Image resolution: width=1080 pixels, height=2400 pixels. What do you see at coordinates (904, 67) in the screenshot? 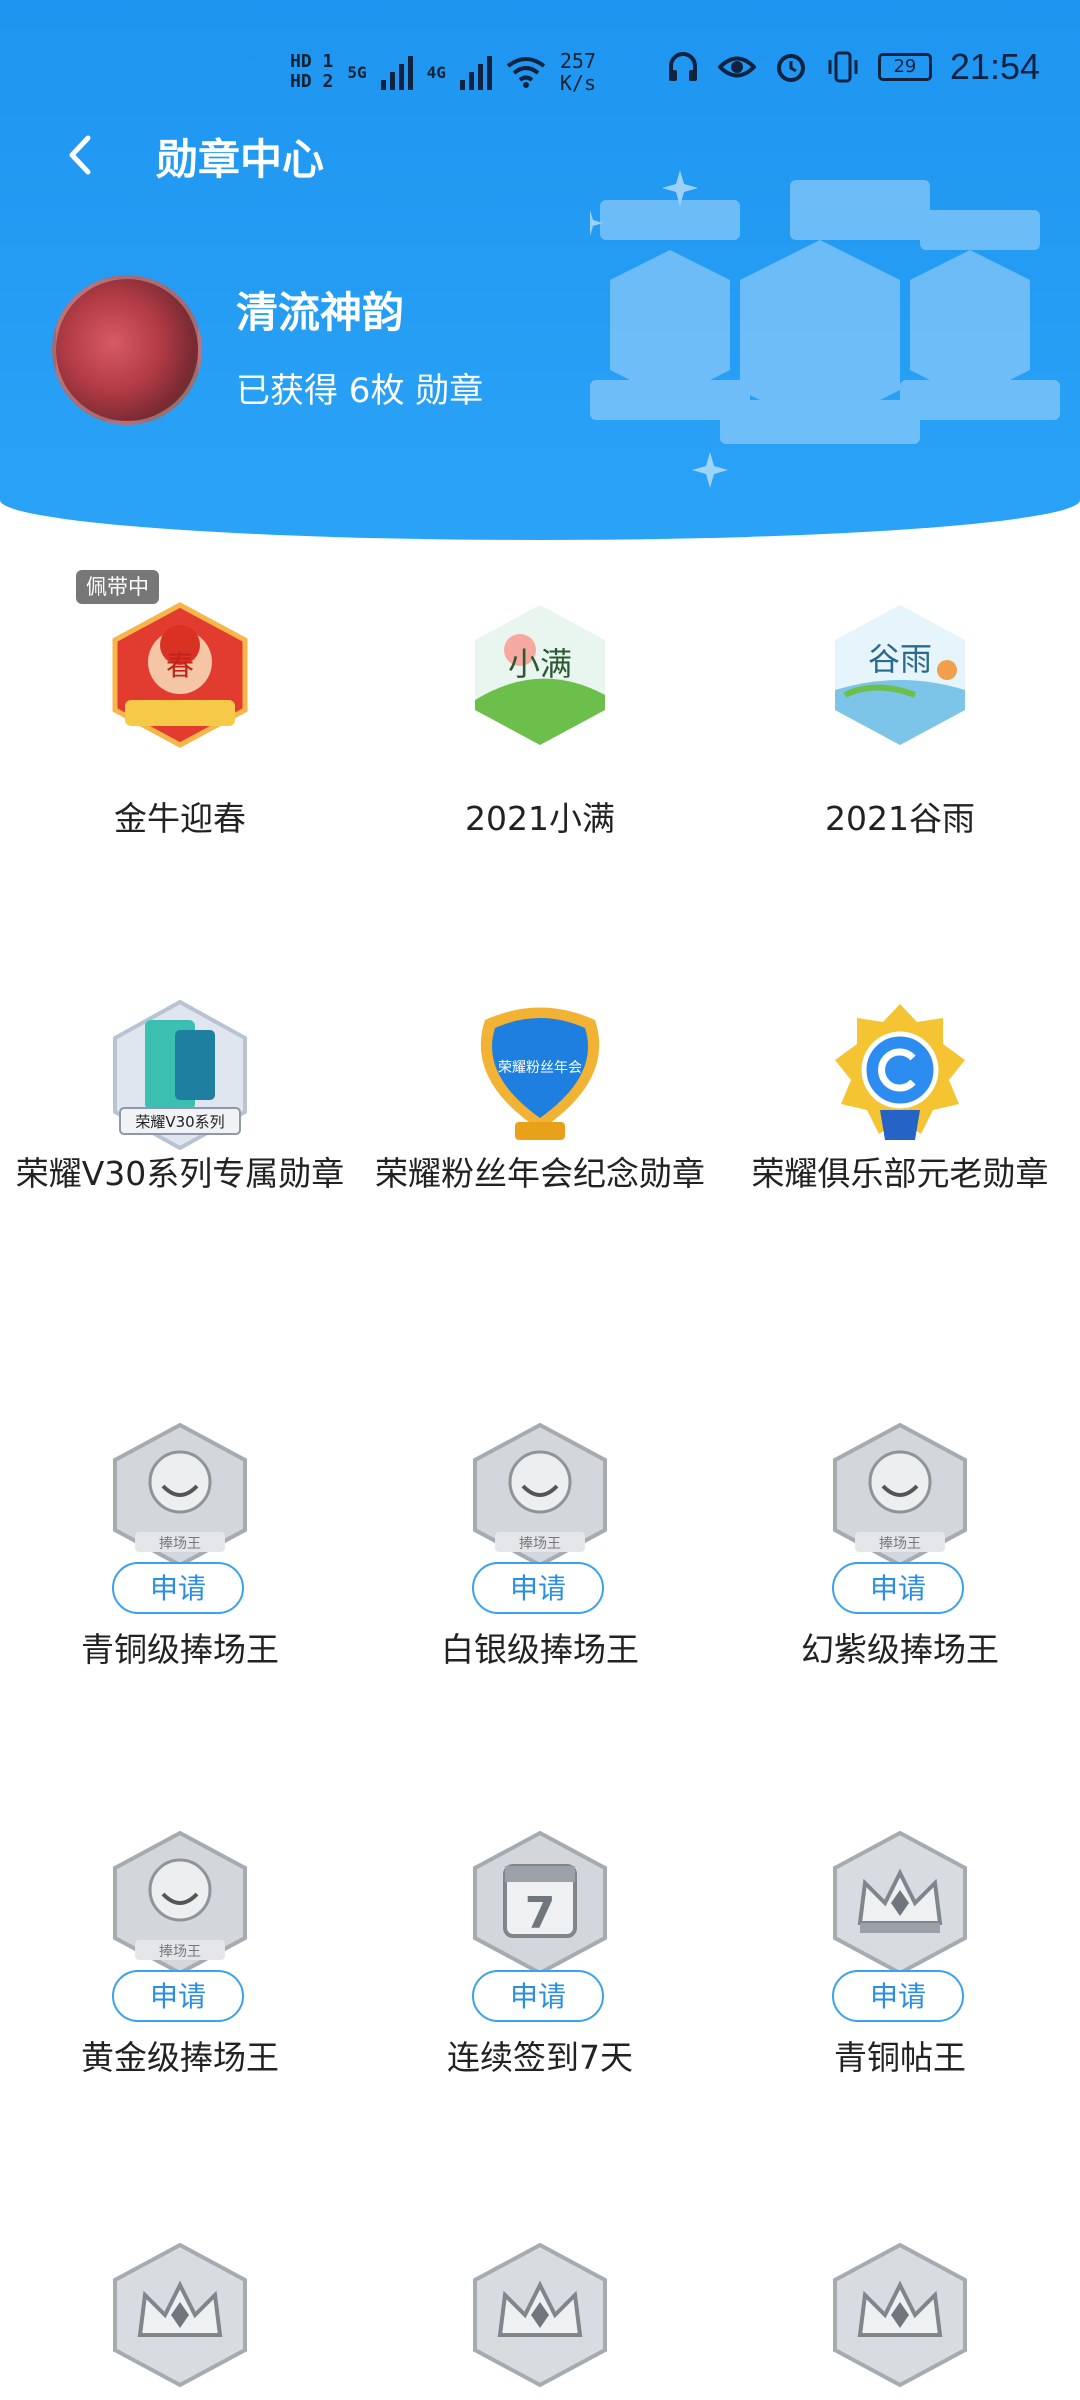
I see `battery-icon: 29` at bounding box center [904, 67].